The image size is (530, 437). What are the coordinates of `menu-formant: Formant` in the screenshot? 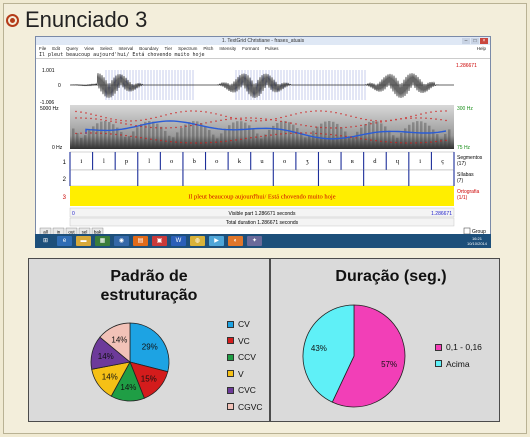 It's located at (250, 48).